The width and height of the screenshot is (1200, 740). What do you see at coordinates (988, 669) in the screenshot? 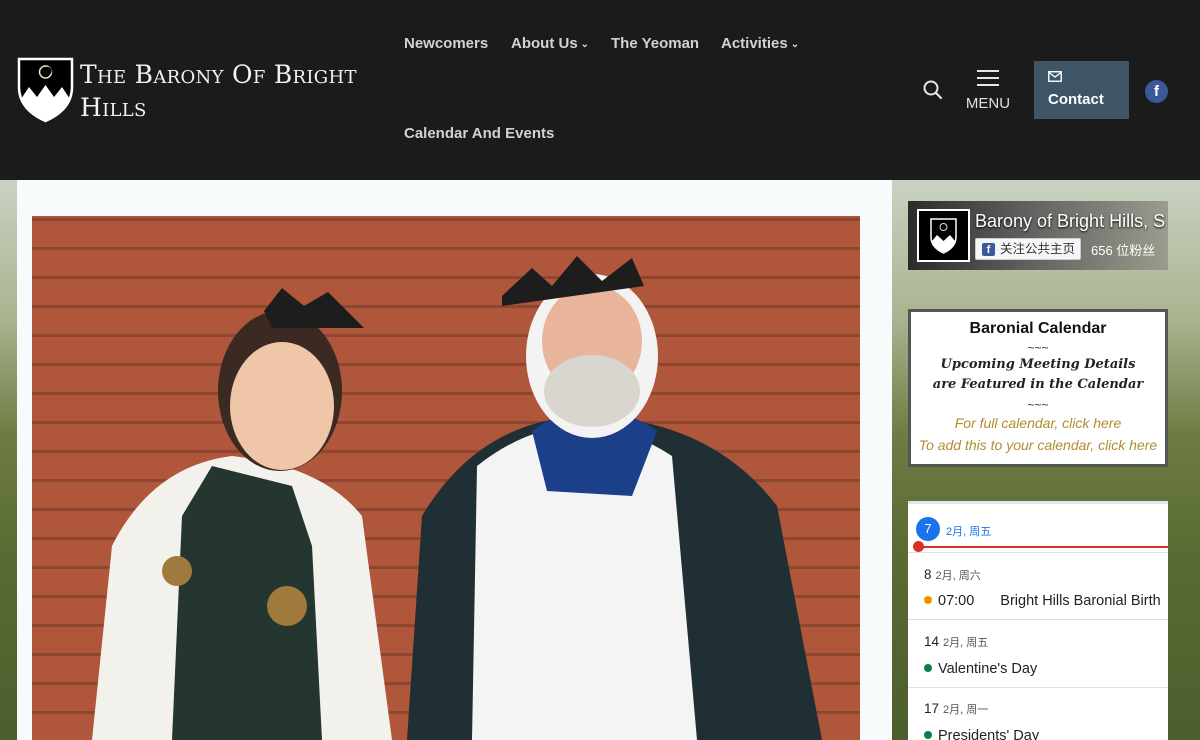
I see `event-title: Valentine's Day` at bounding box center [988, 669].